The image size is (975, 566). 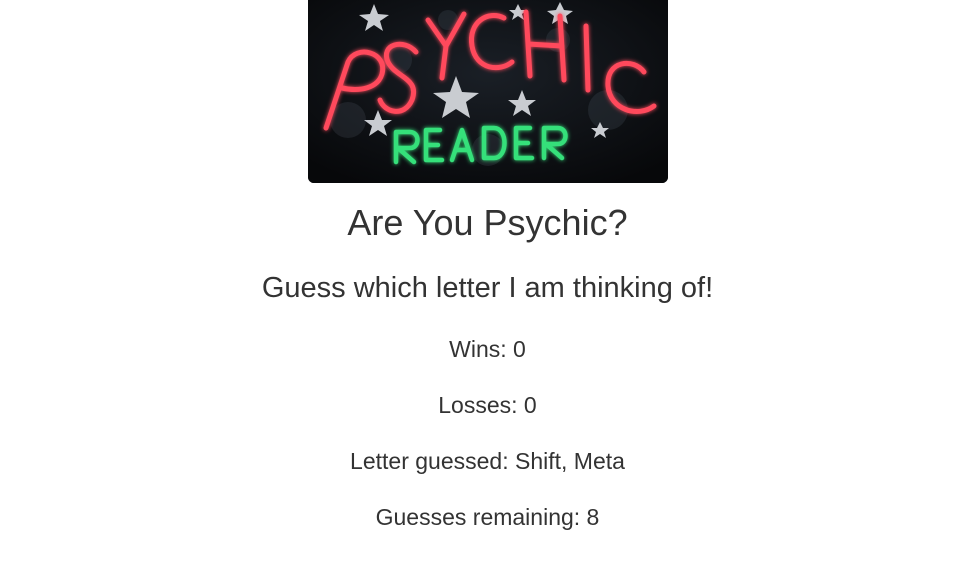 I want to click on guesses-remaining-counter: Guesses remaining: 8, so click(x=487, y=517).